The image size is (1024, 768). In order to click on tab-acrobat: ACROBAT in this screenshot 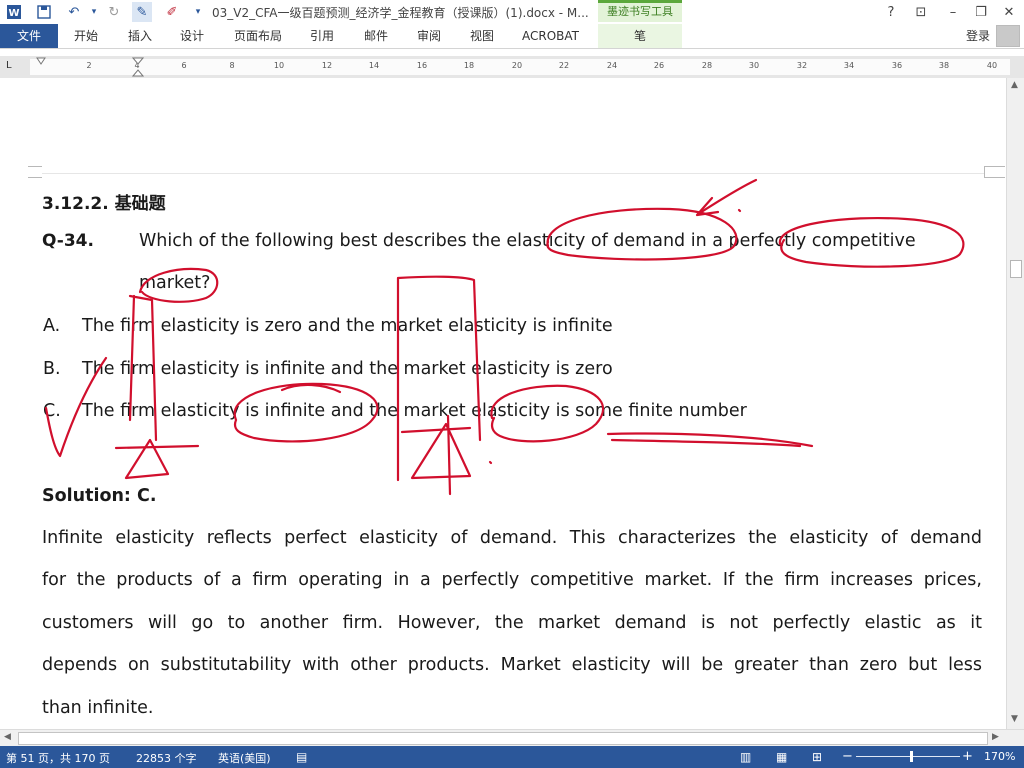, I will do `click(550, 36)`.